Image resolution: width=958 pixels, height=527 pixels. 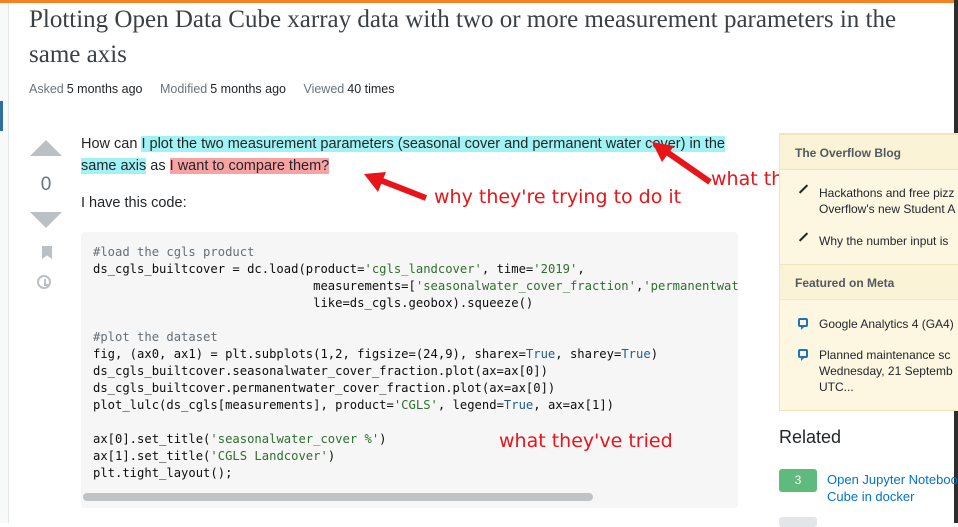 I want to click on annotation-tried: what they've tried, so click(x=586, y=441).